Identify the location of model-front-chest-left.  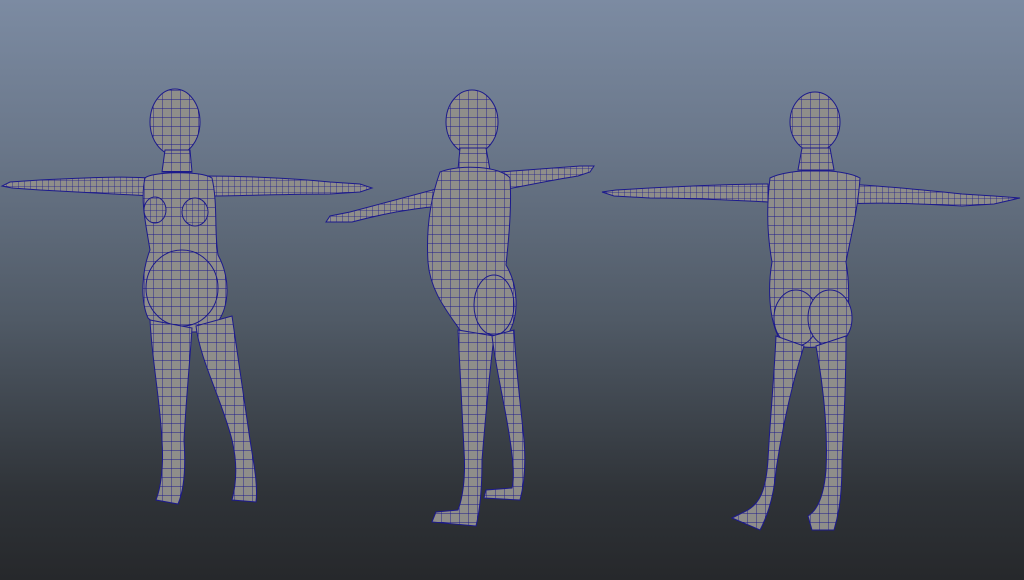
(155, 210).